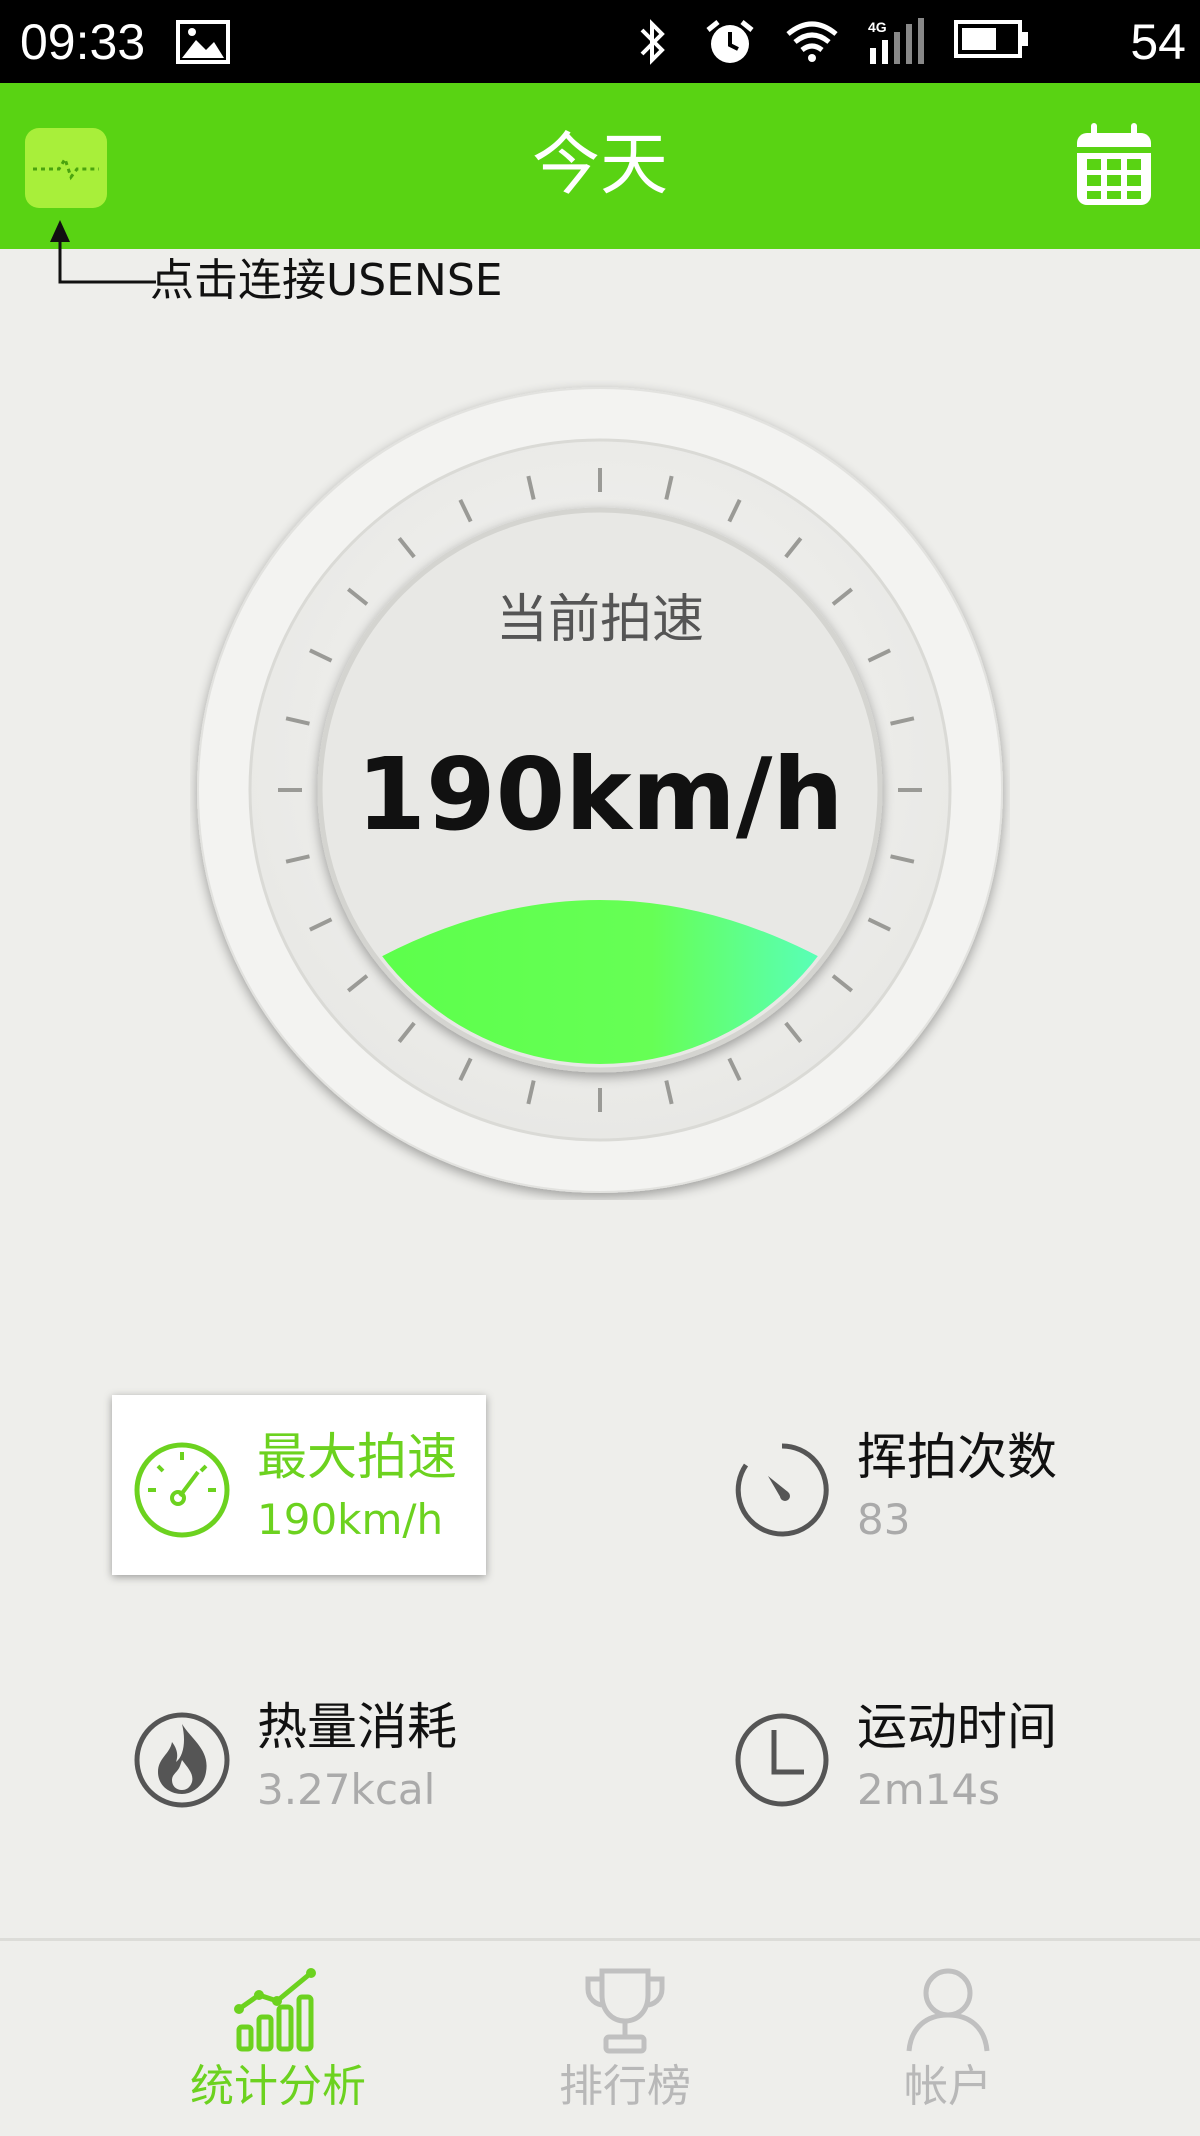 Image resolution: width=1200 pixels, height=2136 pixels. Describe the element at coordinates (357, 1457) in the screenshot. I see `stat-label: 最大拍速` at that location.